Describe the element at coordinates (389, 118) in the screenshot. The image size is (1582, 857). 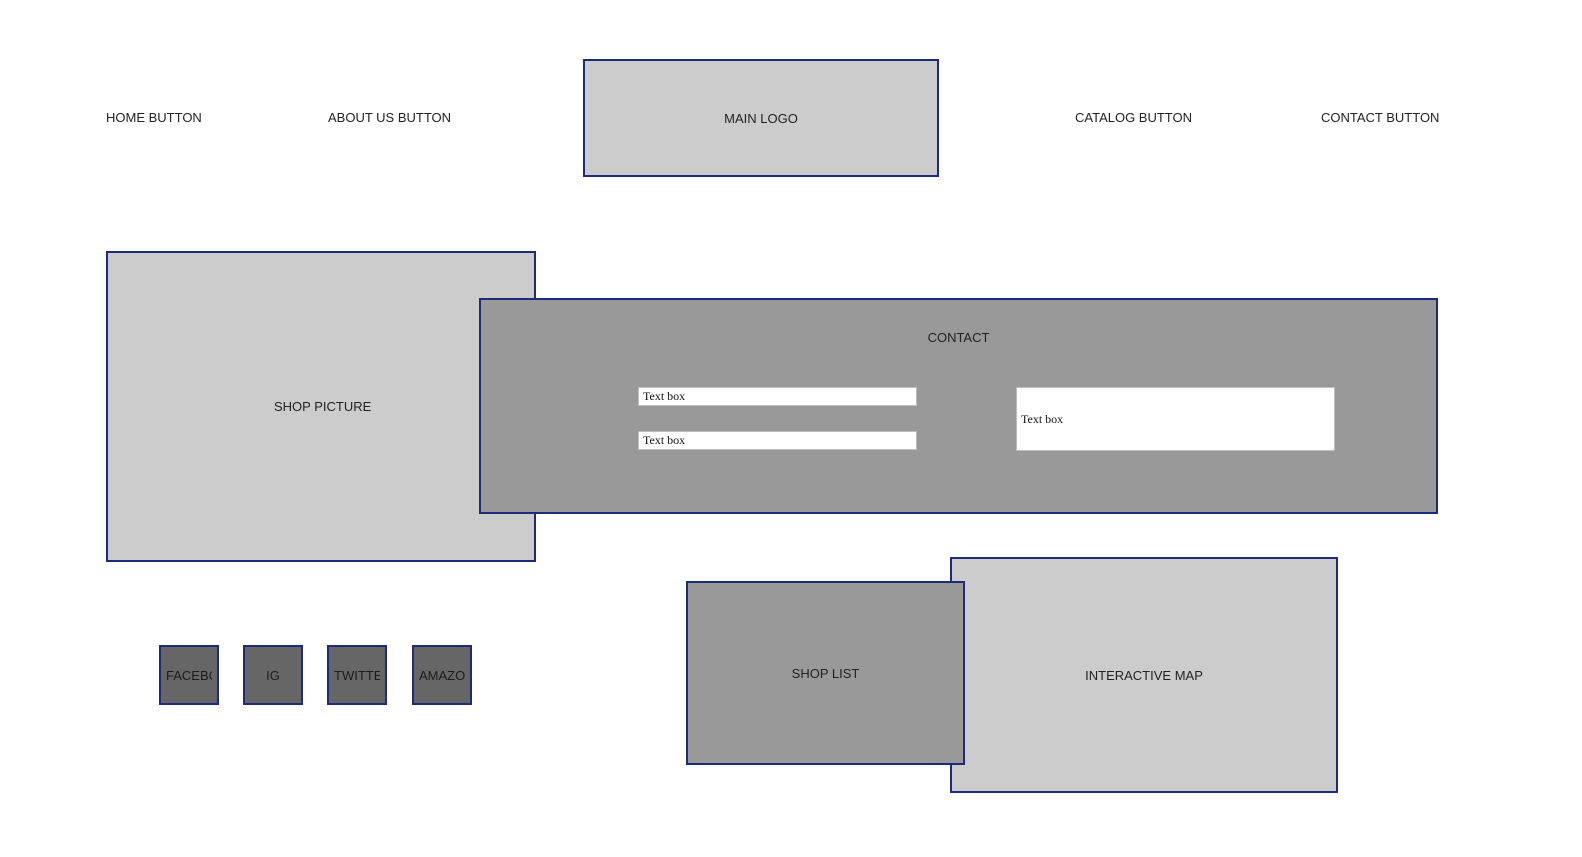
I see `about-us-button: ABOUT US BUTTON` at that location.